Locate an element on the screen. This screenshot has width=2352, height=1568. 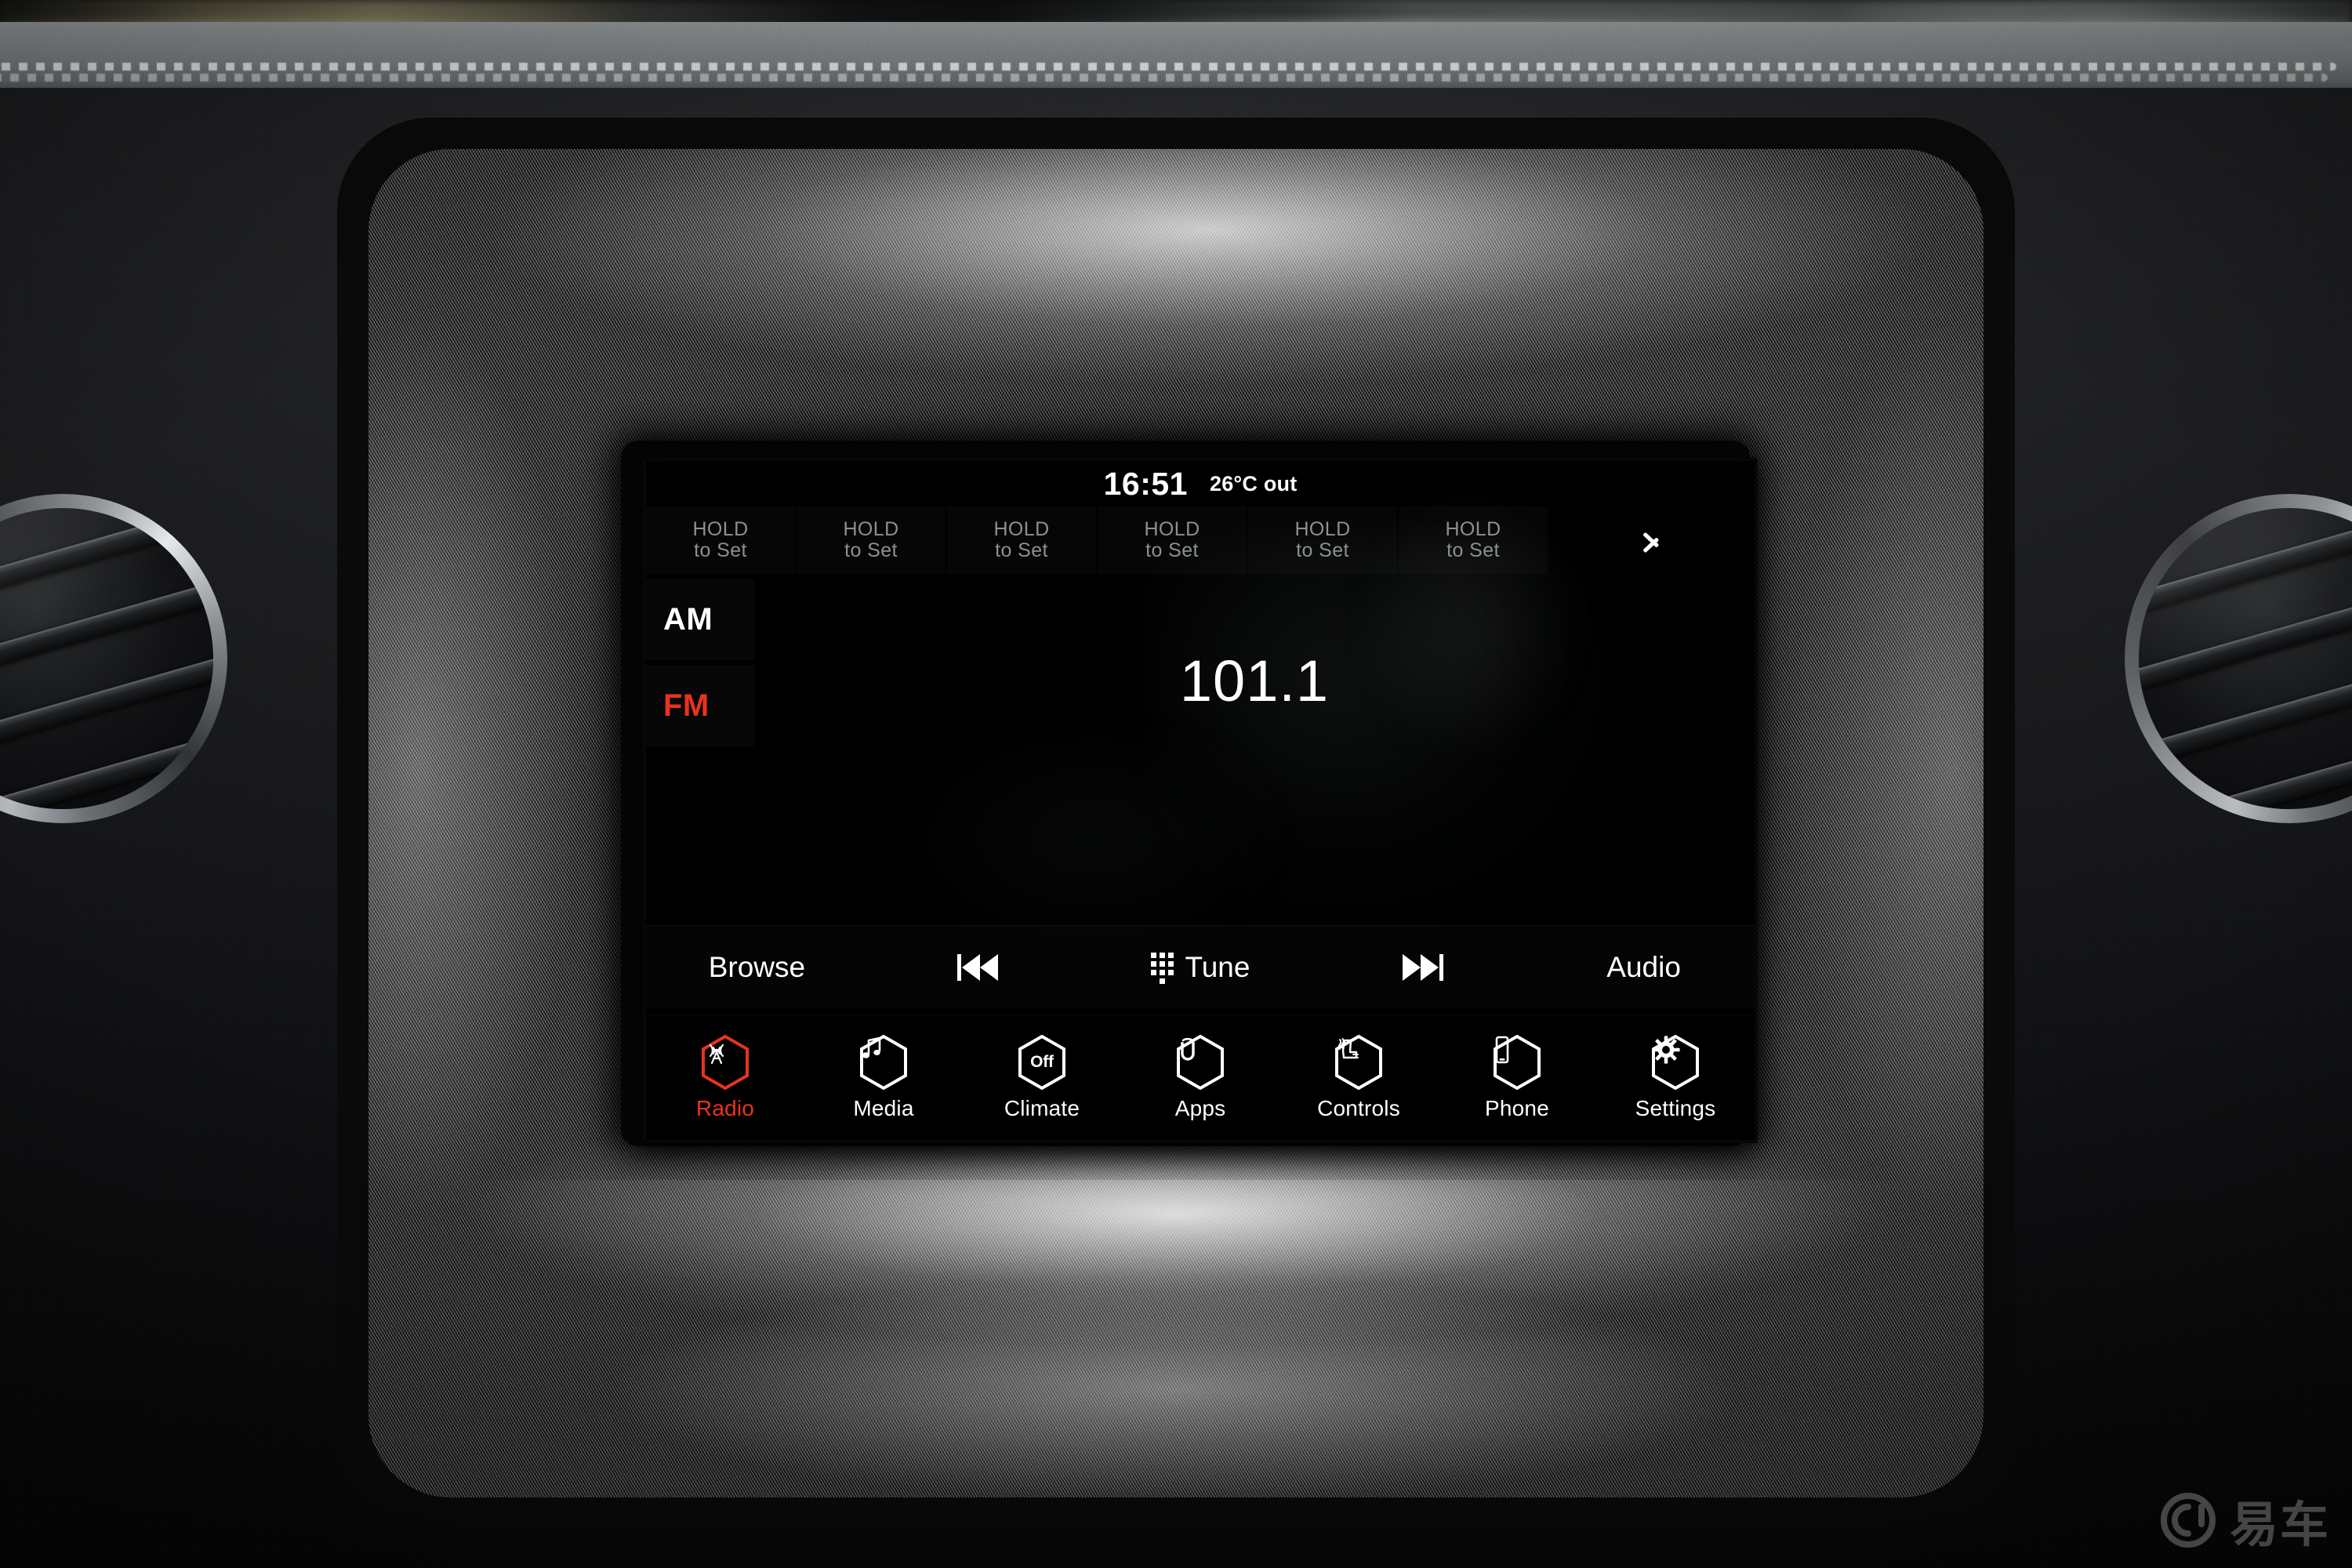
watermark: 易车 is located at coordinates (2244, 1520).